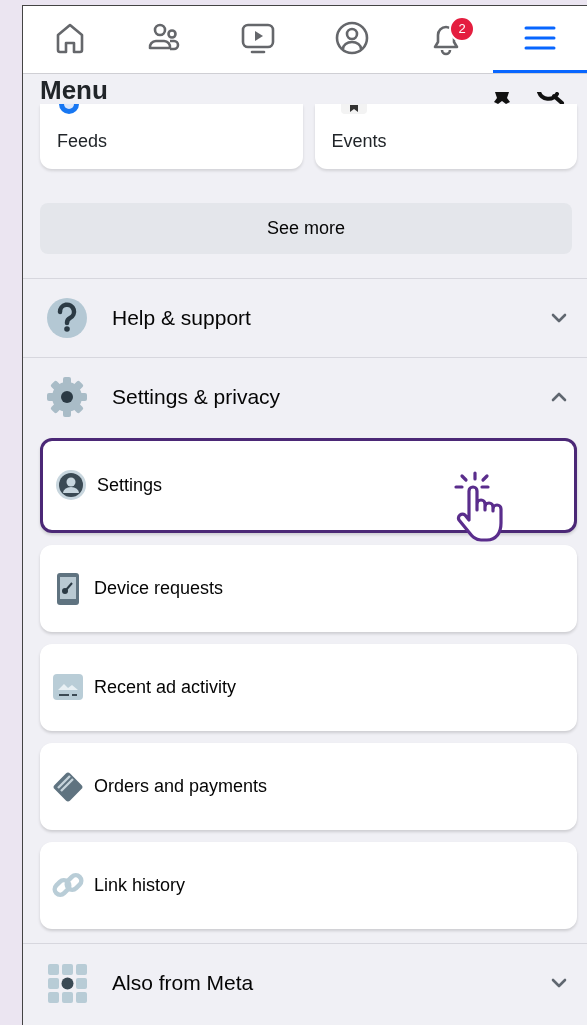 This screenshot has height=1025, width=587. Describe the element at coordinates (74, 90) in the screenshot. I see `menu-heading: Menu` at that location.